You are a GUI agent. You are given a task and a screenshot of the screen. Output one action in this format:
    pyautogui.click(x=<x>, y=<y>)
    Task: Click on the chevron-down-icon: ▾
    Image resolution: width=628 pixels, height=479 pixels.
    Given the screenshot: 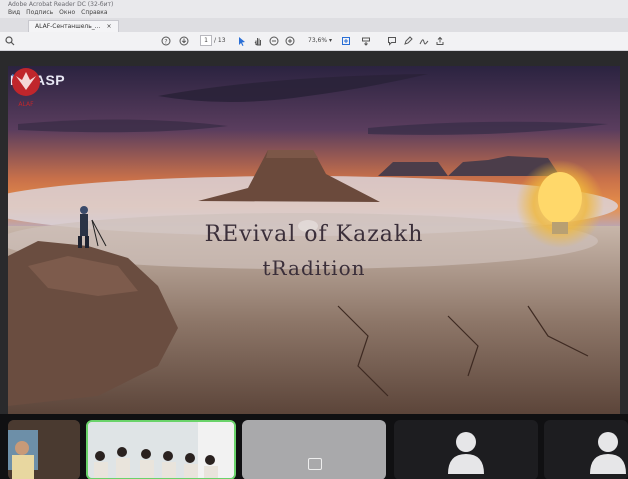 What is the action you would take?
    pyautogui.click(x=330, y=40)
    